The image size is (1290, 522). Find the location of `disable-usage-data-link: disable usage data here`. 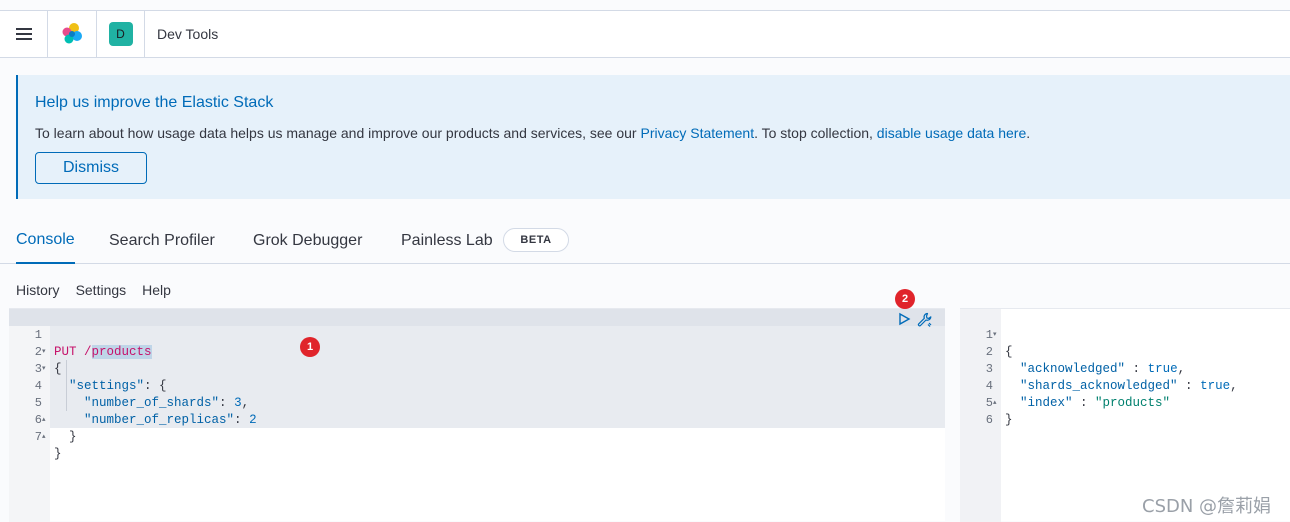

disable-usage-data-link: disable usage data here is located at coordinates (951, 133).